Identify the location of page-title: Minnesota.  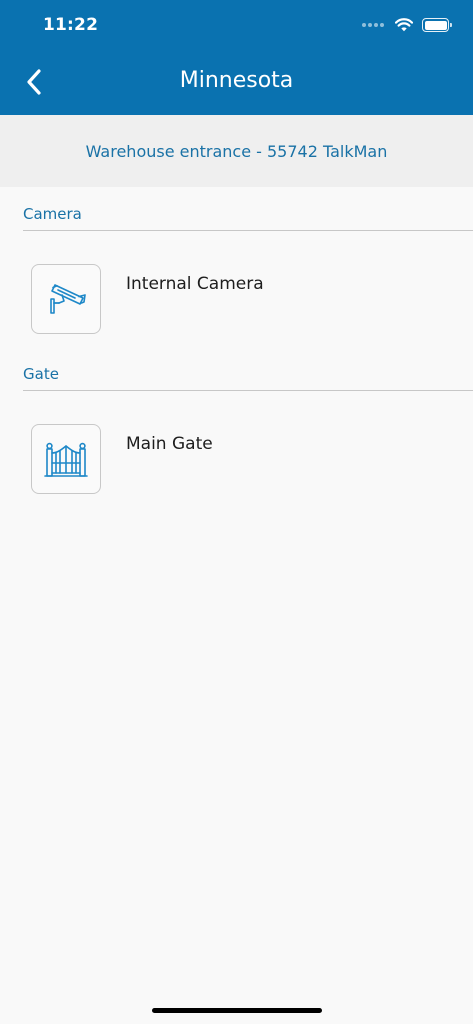
(236, 80).